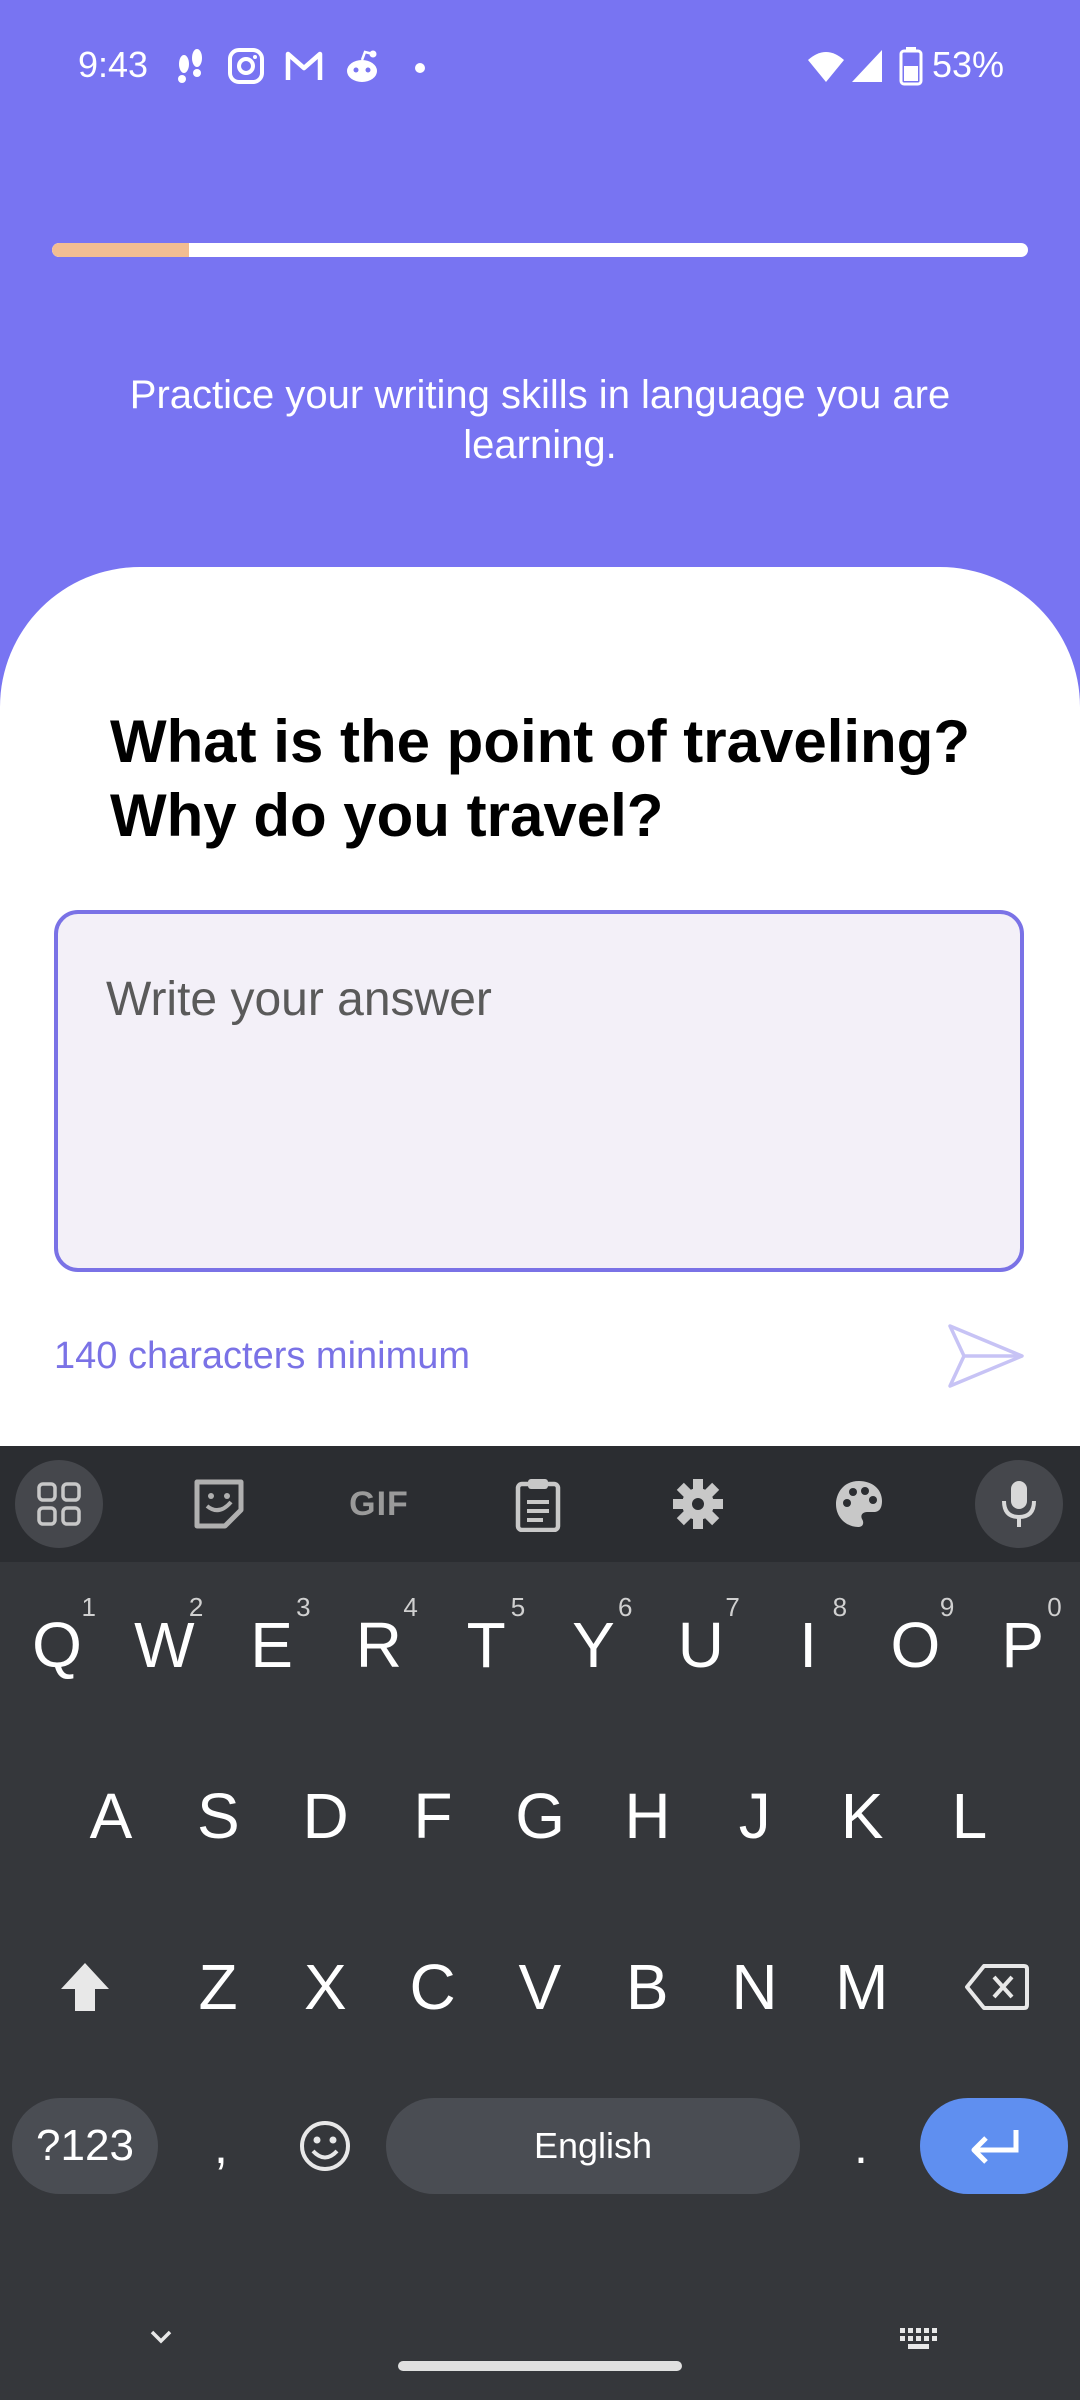 This screenshot has height=2400, width=1080. I want to click on key-label: N, so click(754, 1987).